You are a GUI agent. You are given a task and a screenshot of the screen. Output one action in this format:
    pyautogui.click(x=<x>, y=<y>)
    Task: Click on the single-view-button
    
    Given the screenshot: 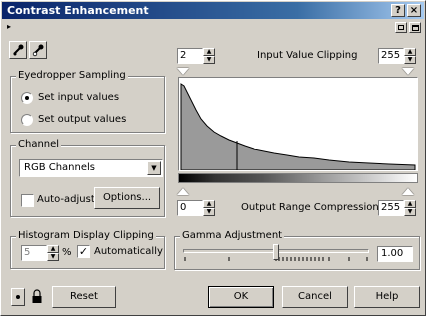 What is the action you would take?
    pyautogui.click(x=415, y=27)
    